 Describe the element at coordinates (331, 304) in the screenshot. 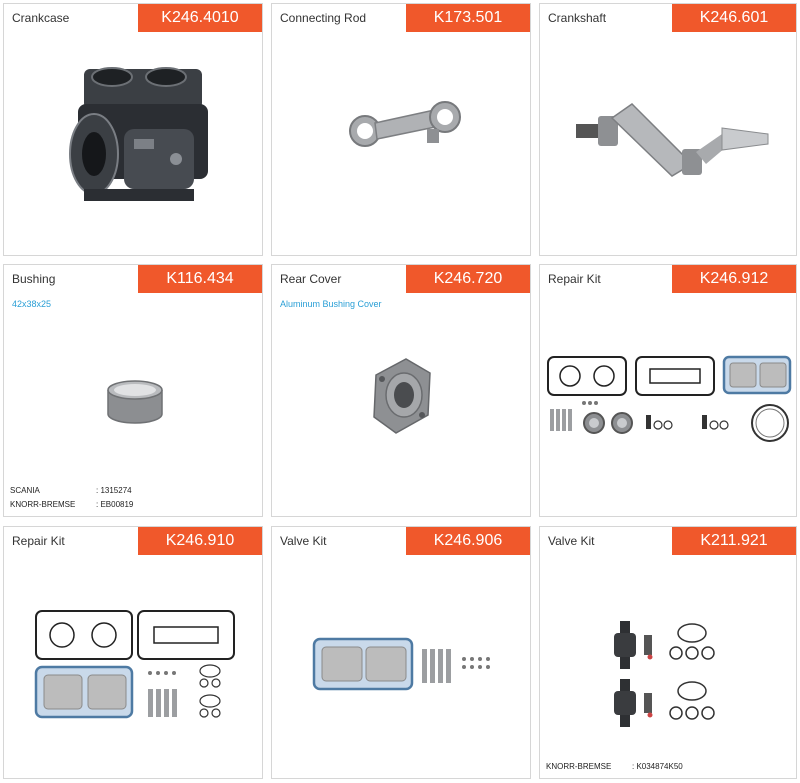

I see `product-subtitle: Aluminum Bushing Cover` at that location.